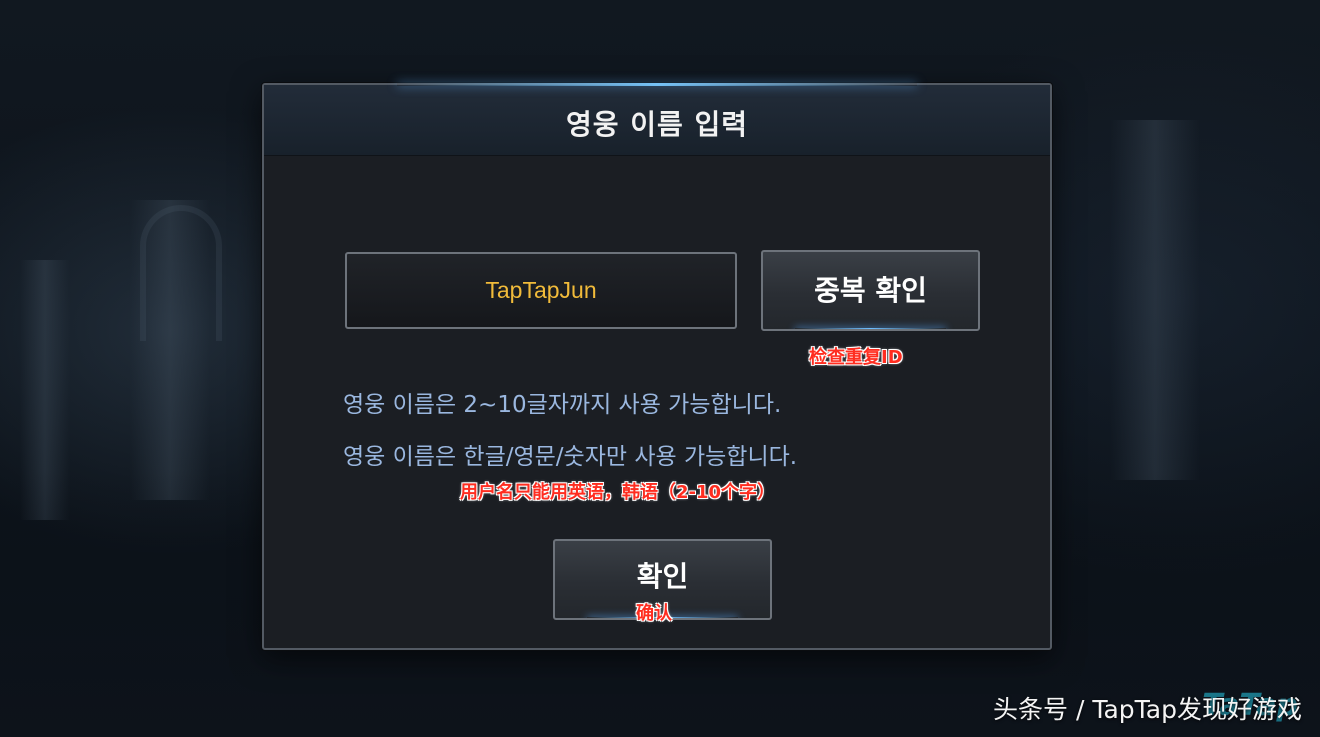 This screenshot has width=1320, height=737. What do you see at coordinates (1147, 709) in the screenshot?
I see `watermark: 头条号 / TapTap发现好游戏` at bounding box center [1147, 709].